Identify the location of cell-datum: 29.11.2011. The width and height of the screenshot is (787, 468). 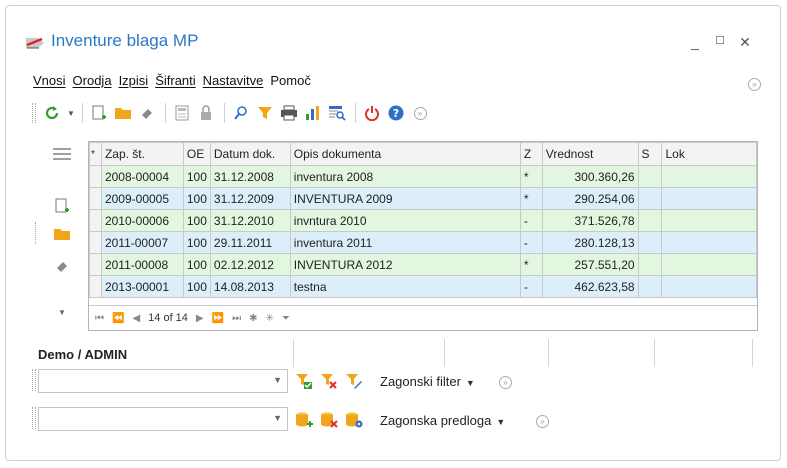
(250, 242).